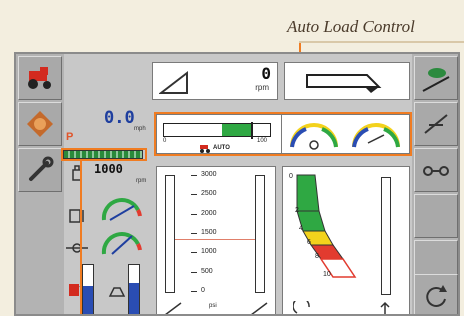 The width and height of the screenshot is (464, 316). I want to click on wrench-icon, so click(41, 168).